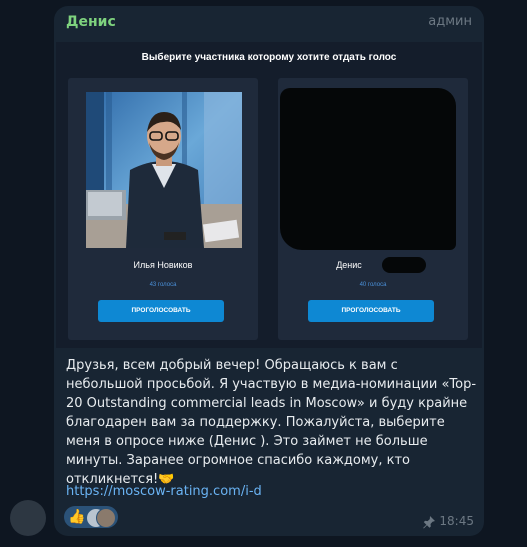 This screenshot has width=527, height=547. I want to click on message-header: Денис админ, so click(269, 24).